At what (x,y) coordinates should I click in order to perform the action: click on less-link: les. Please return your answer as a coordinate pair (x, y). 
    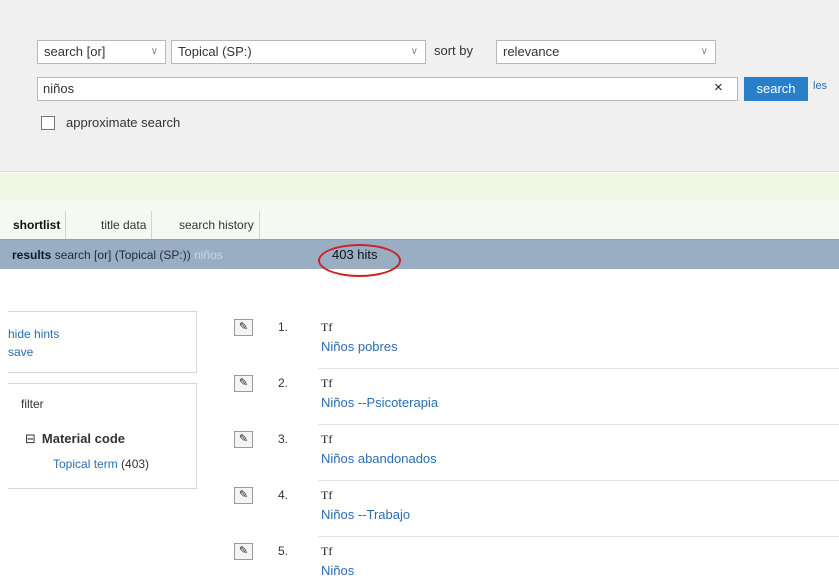
    Looking at the image, I should click on (826, 86).